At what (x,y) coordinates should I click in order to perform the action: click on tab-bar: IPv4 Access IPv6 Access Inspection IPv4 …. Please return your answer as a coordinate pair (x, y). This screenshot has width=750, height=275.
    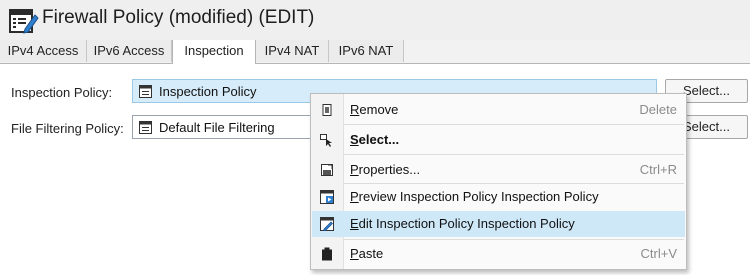
    Looking at the image, I should click on (375, 52).